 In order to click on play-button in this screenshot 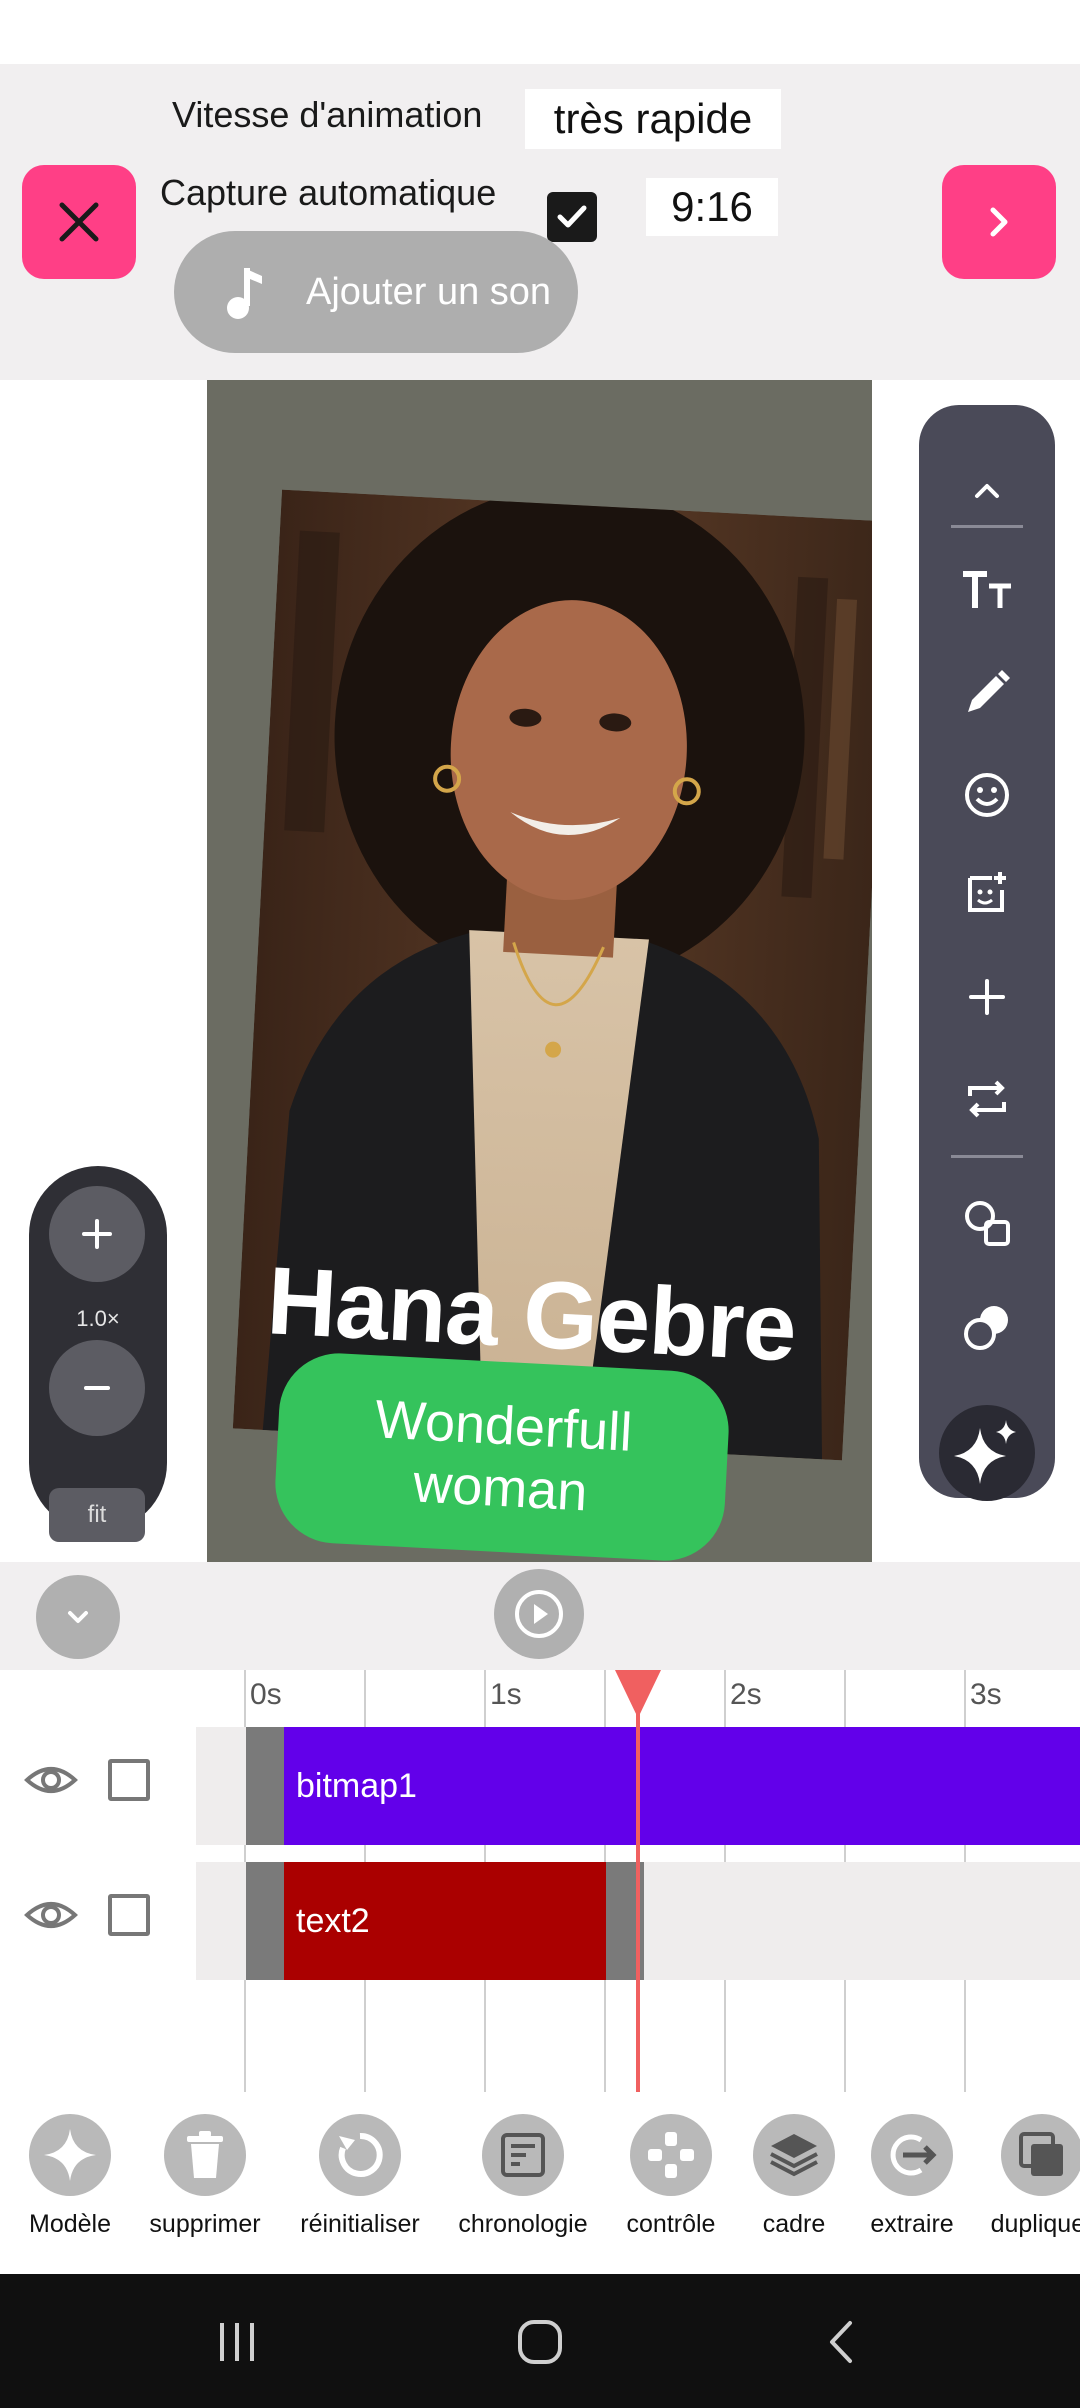, I will do `click(539, 1614)`.